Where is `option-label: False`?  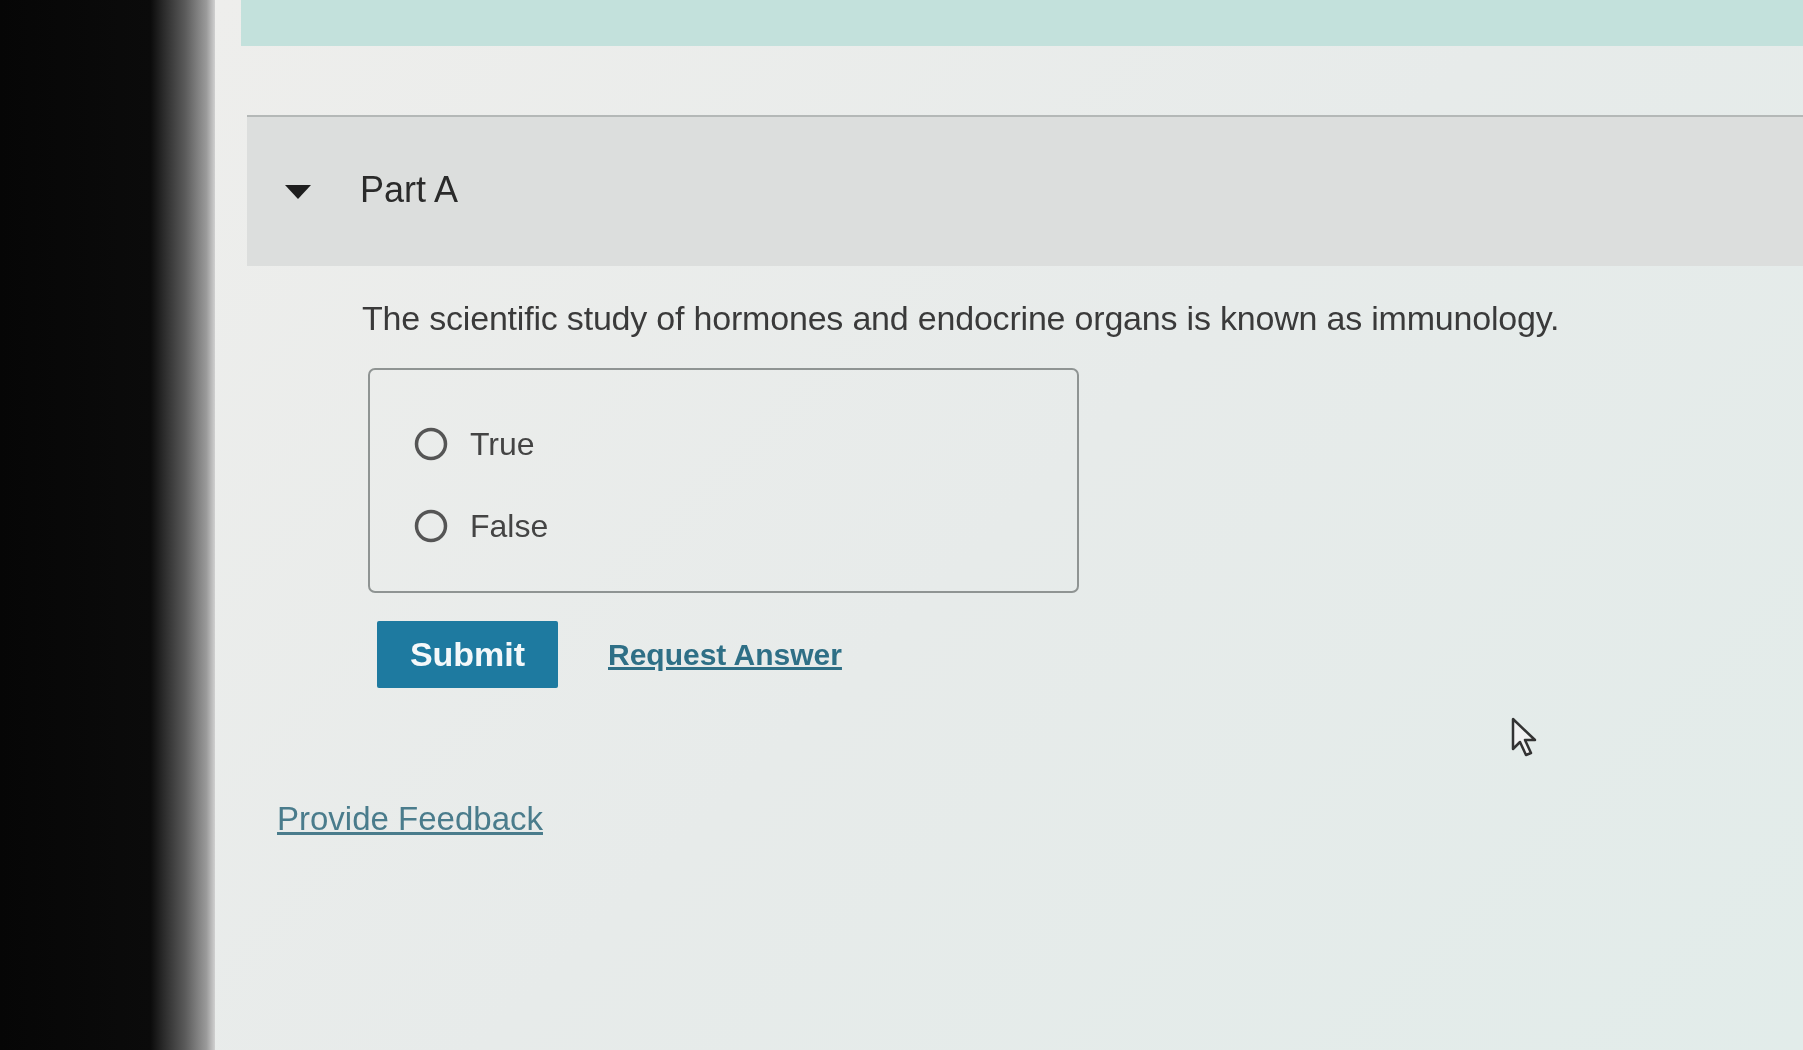 option-label: False is located at coordinates (509, 526).